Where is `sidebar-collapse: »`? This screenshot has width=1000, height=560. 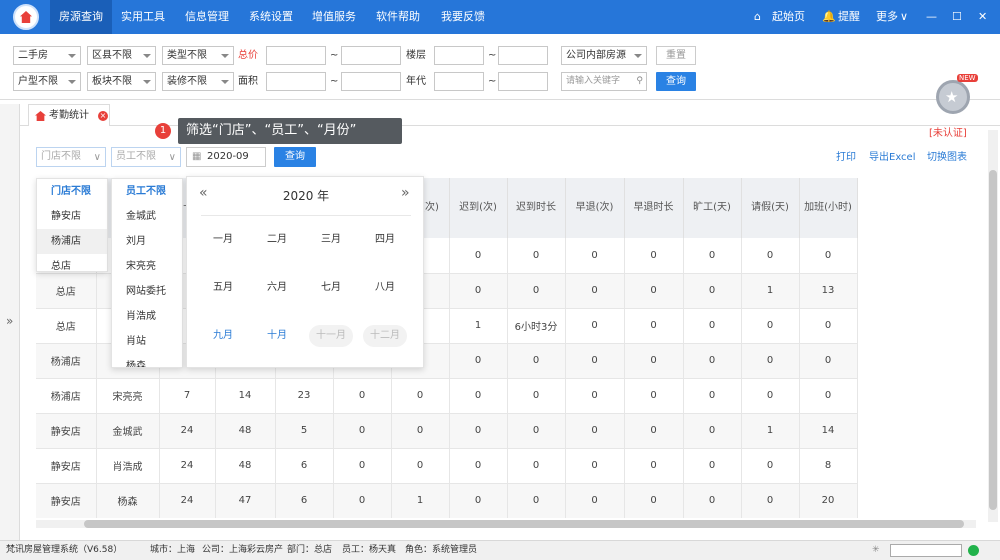
sidebar-collapse: » is located at coordinates (10, 322).